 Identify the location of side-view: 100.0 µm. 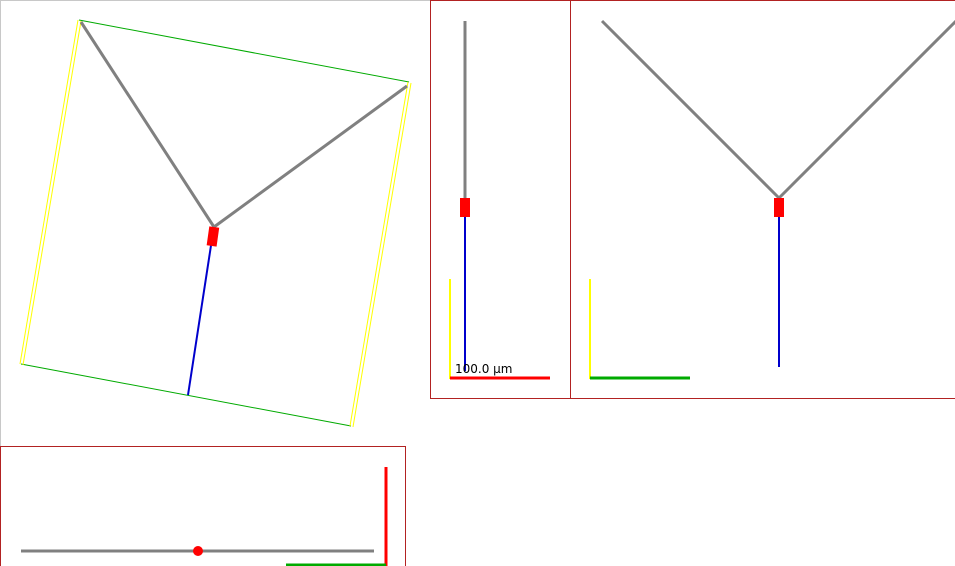
(500, 199).